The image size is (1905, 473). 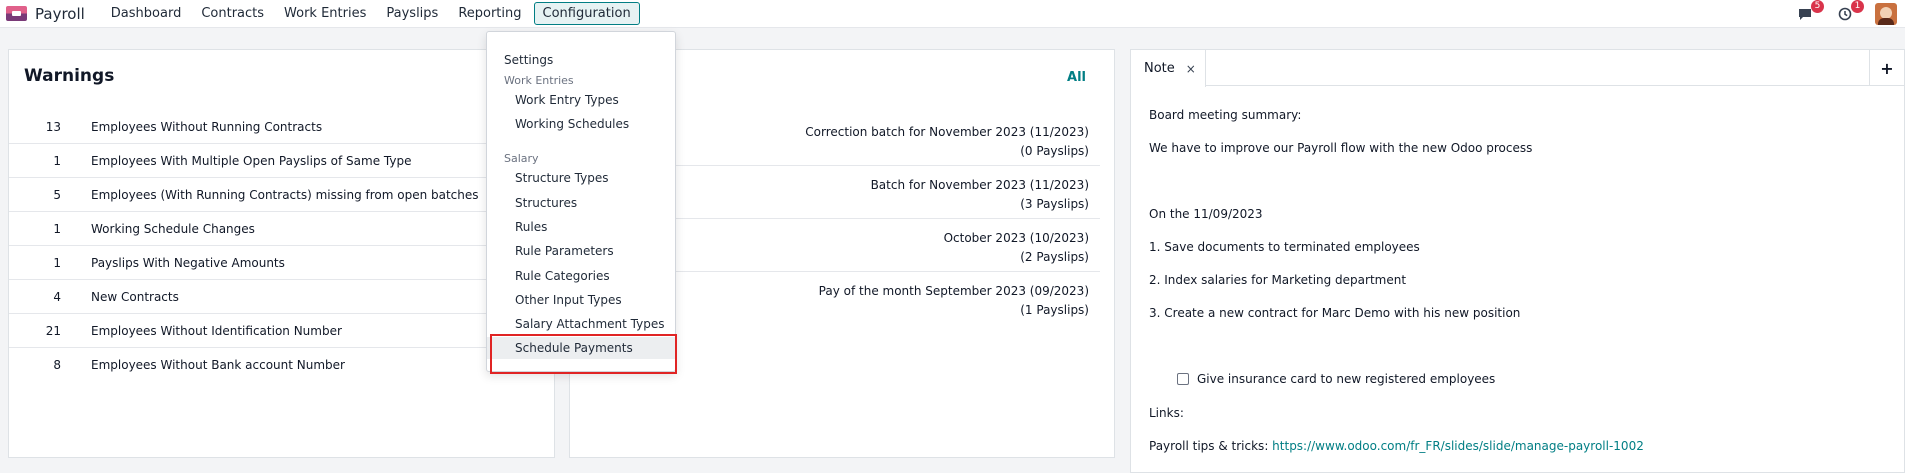 I want to click on dropdown-rule-categories: Rule Categories, so click(x=581, y=276).